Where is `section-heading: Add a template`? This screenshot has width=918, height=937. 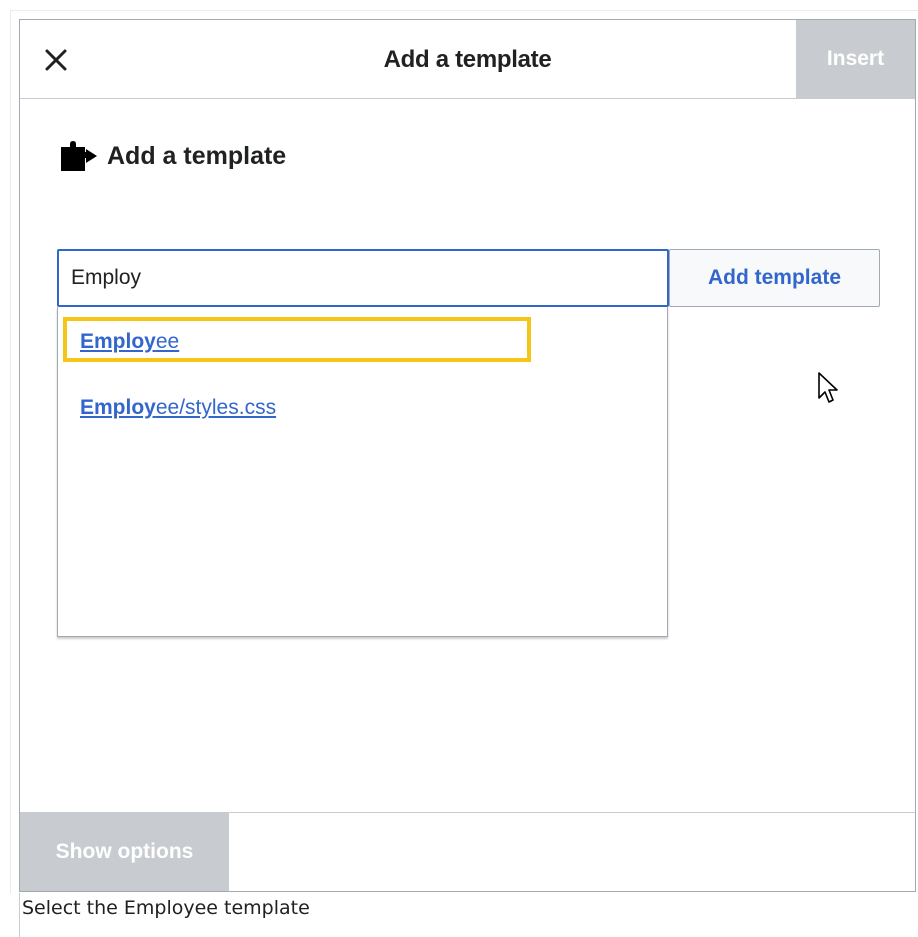 section-heading: Add a template is located at coordinates (173, 156).